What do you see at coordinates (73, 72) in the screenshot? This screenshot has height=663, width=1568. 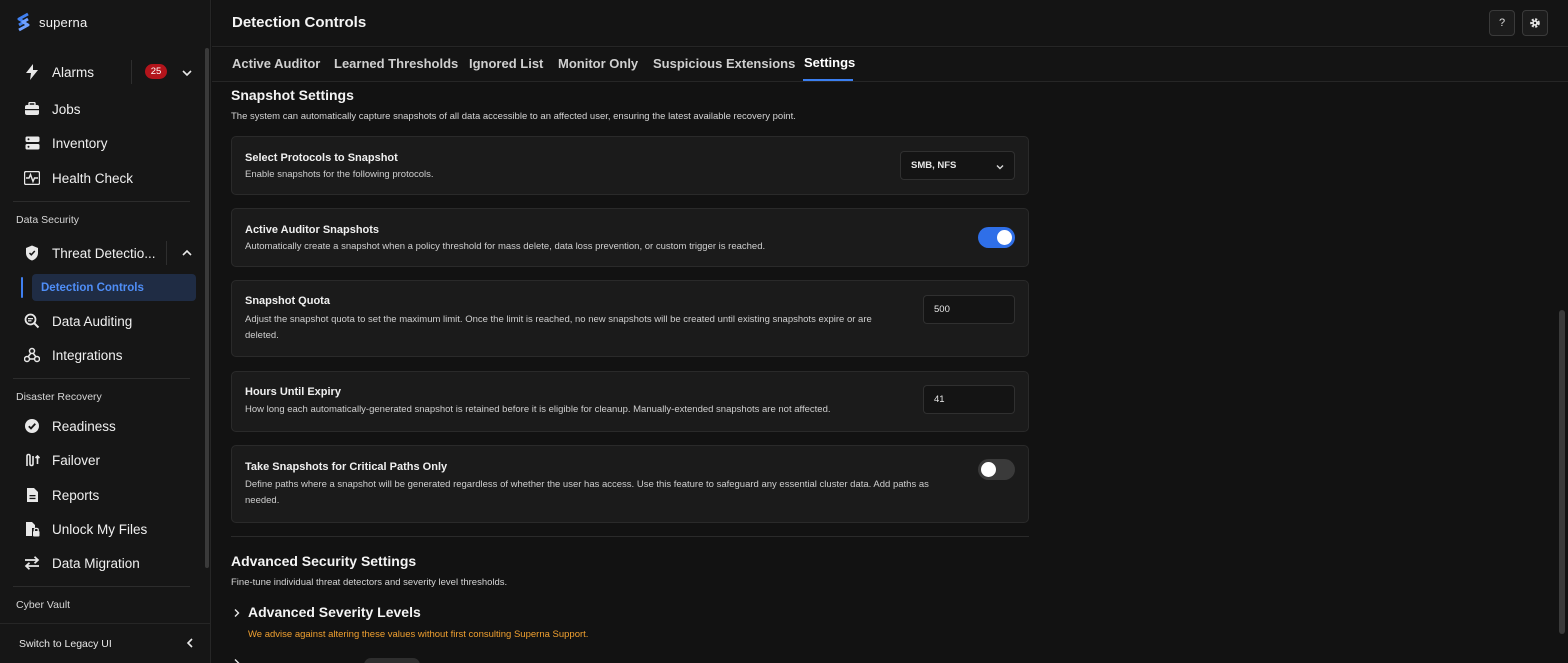 I see `sidebar-item-label: Alarms` at bounding box center [73, 72].